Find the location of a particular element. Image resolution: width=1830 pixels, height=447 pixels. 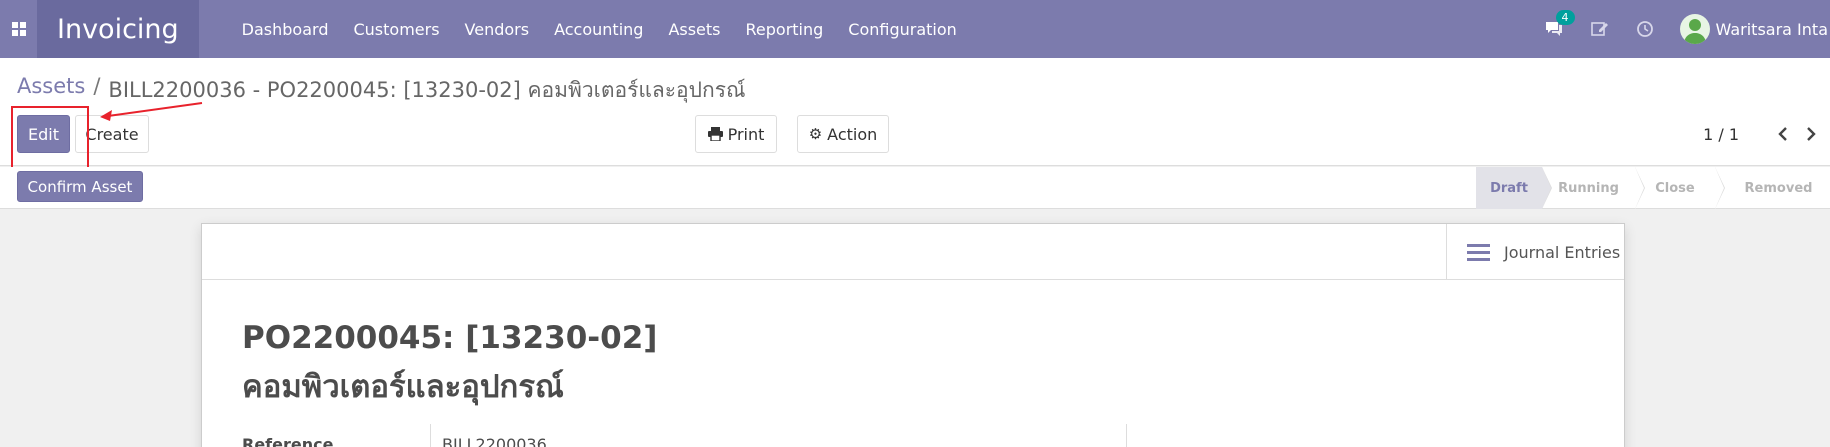

status-stages: Draft Running Close Removed is located at coordinates (1653, 188).